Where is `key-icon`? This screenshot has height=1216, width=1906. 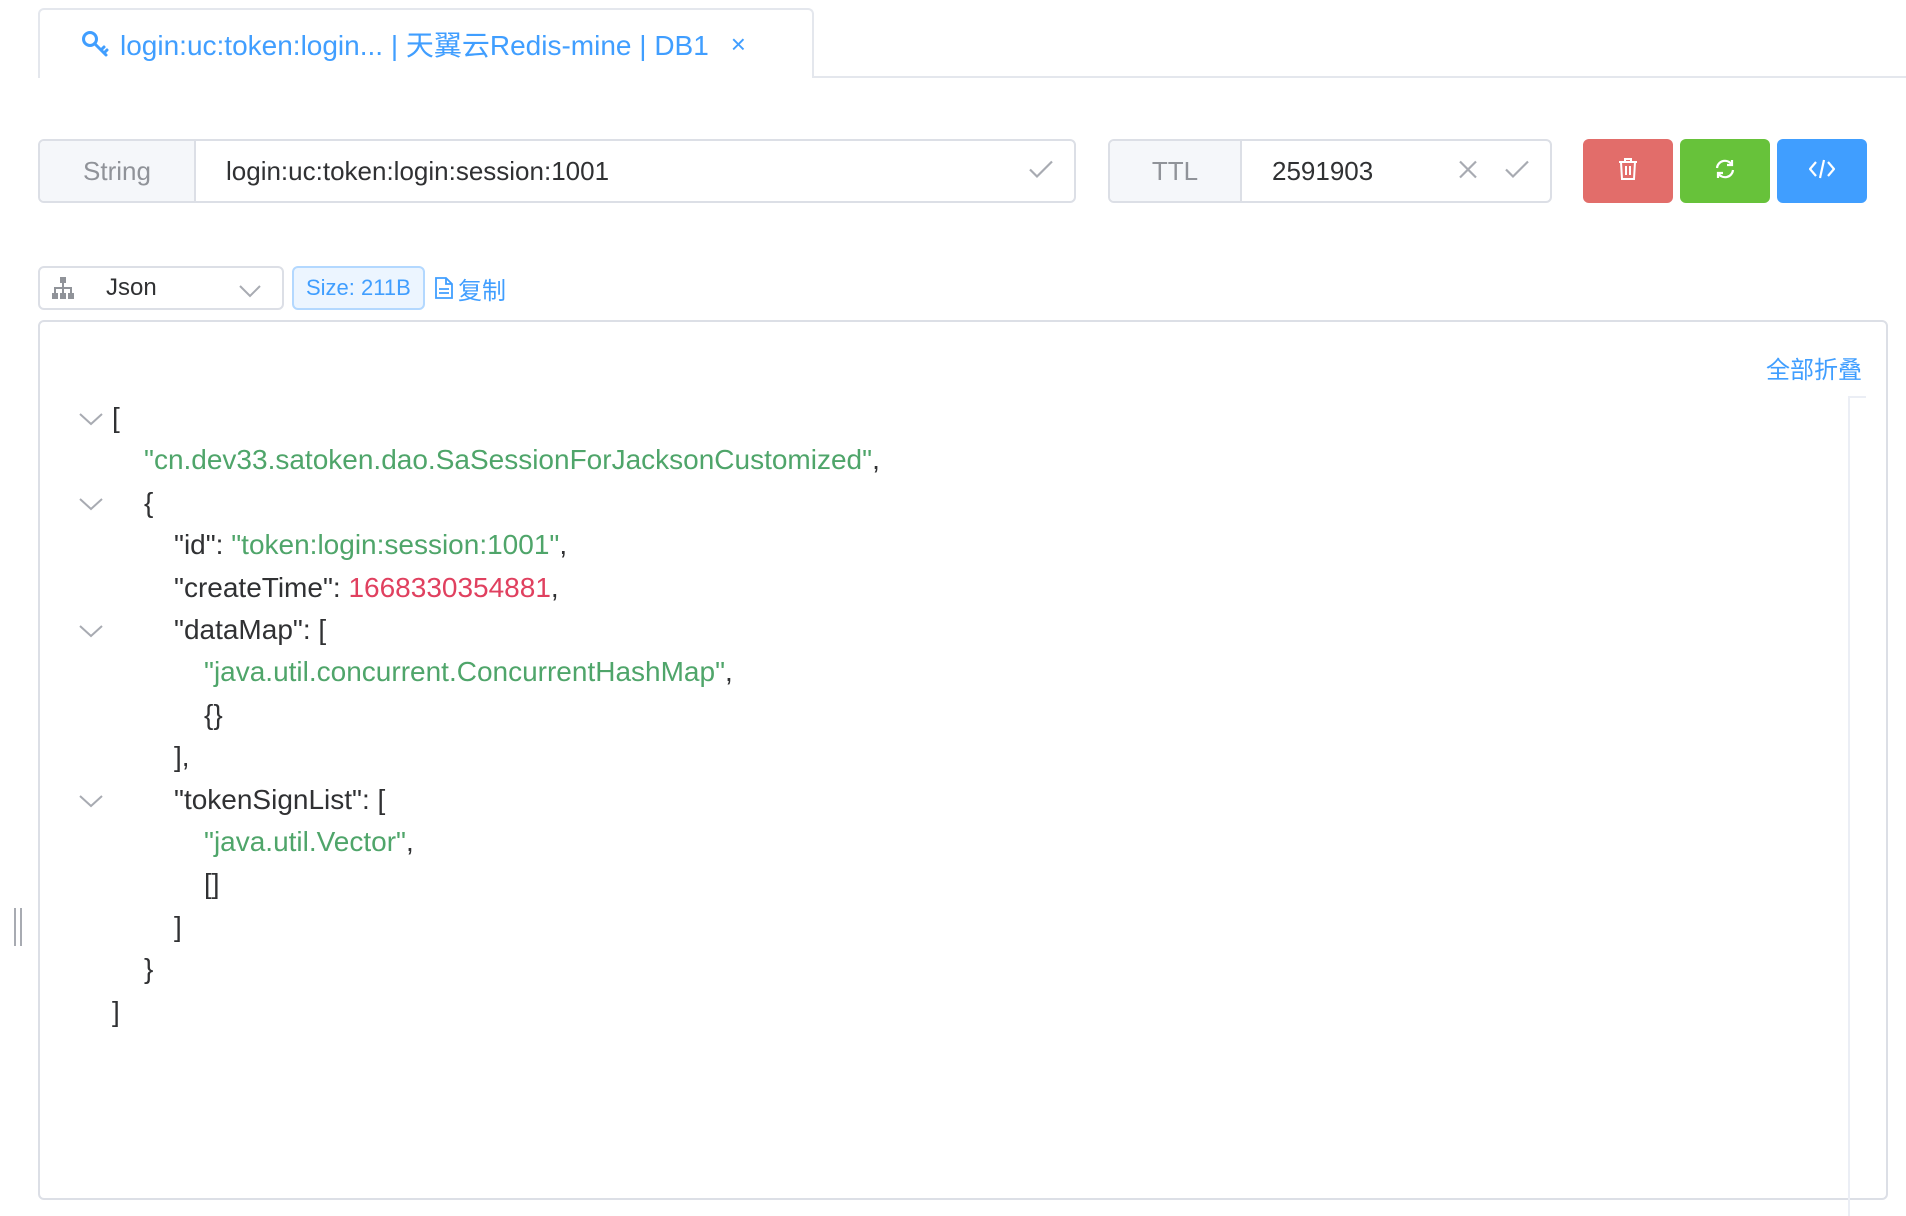 key-icon is located at coordinates (95, 44).